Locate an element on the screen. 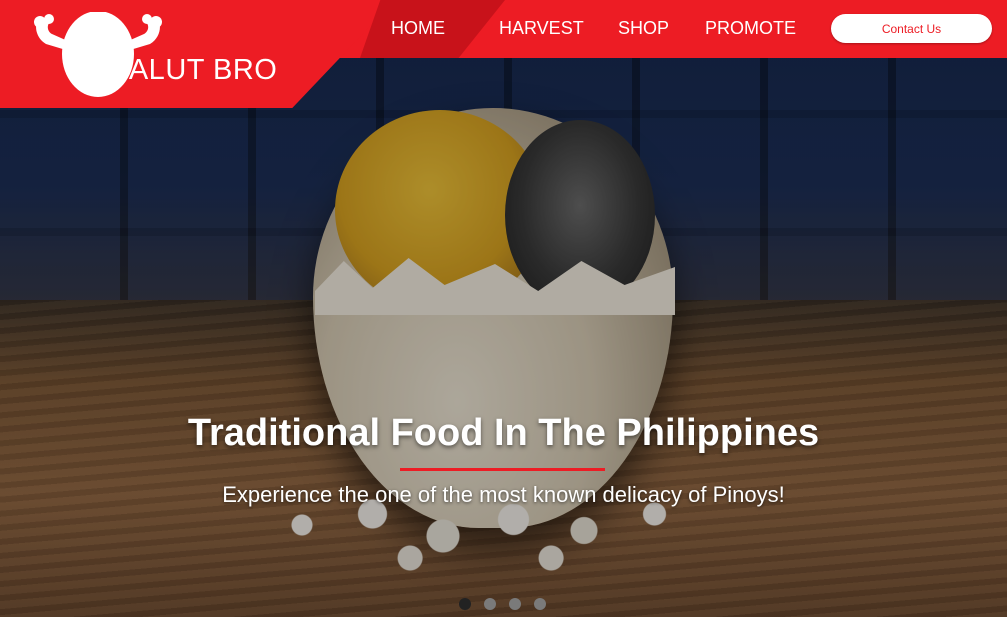 Image resolution: width=1007 pixels, height=617 pixels. carousel-indicators is located at coordinates (509, 604).